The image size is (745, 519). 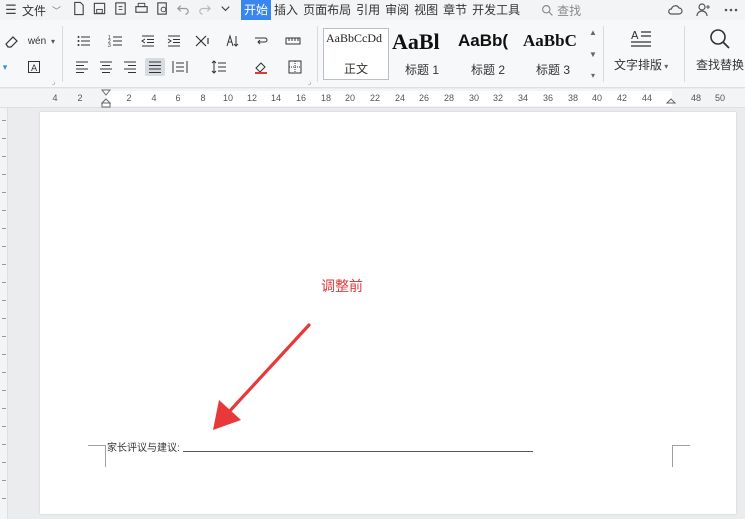 What do you see at coordinates (129, 98) in the screenshot?
I see `ruler-tick: 2` at bounding box center [129, 98].